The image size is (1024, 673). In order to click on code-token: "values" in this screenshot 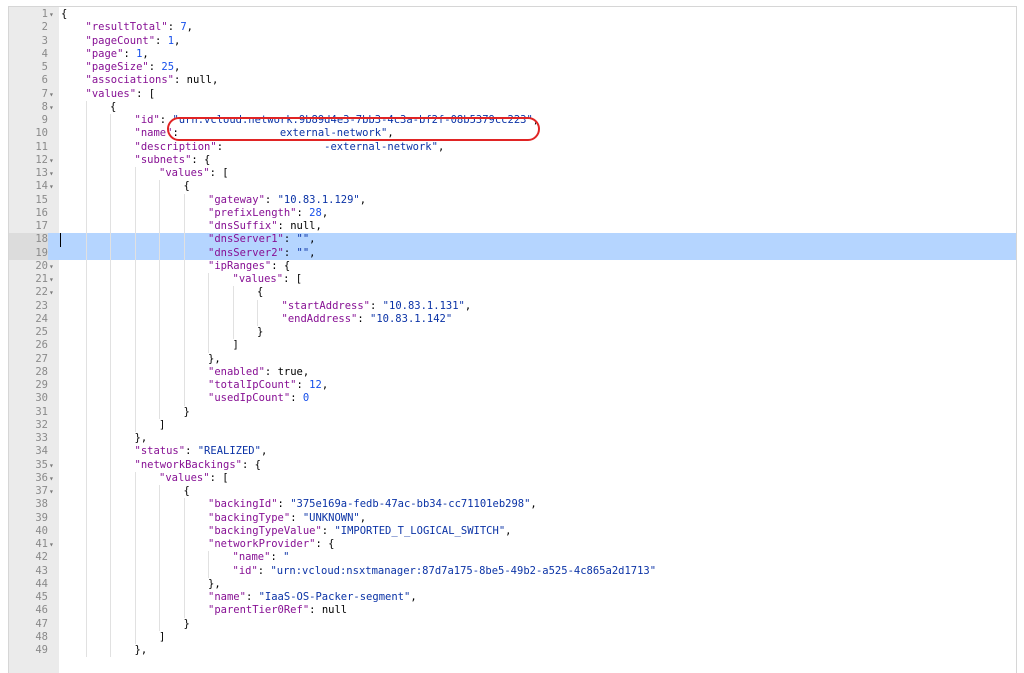, I will do `click(184, 477)`.